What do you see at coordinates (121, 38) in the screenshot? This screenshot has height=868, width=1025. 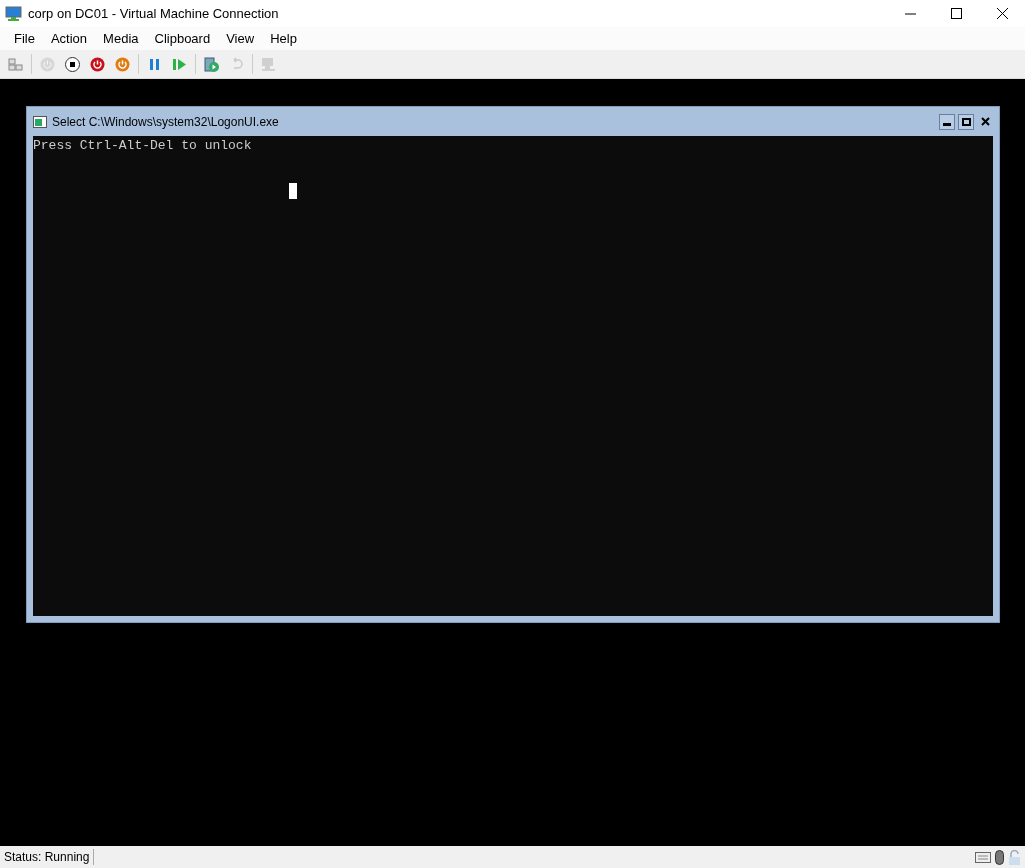 I see `menu-item: Media` at bounding box center [121, 38].